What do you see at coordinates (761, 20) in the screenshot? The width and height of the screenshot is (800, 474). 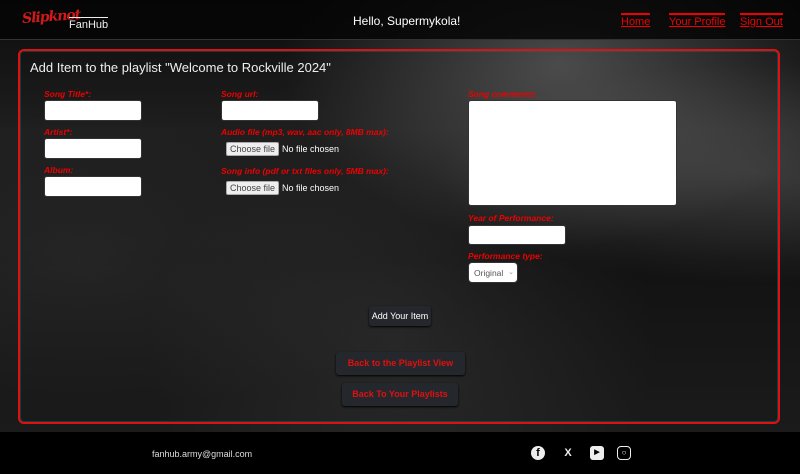 I see `nav-sign-out: Sign Out` at bounding box center [761, 20].